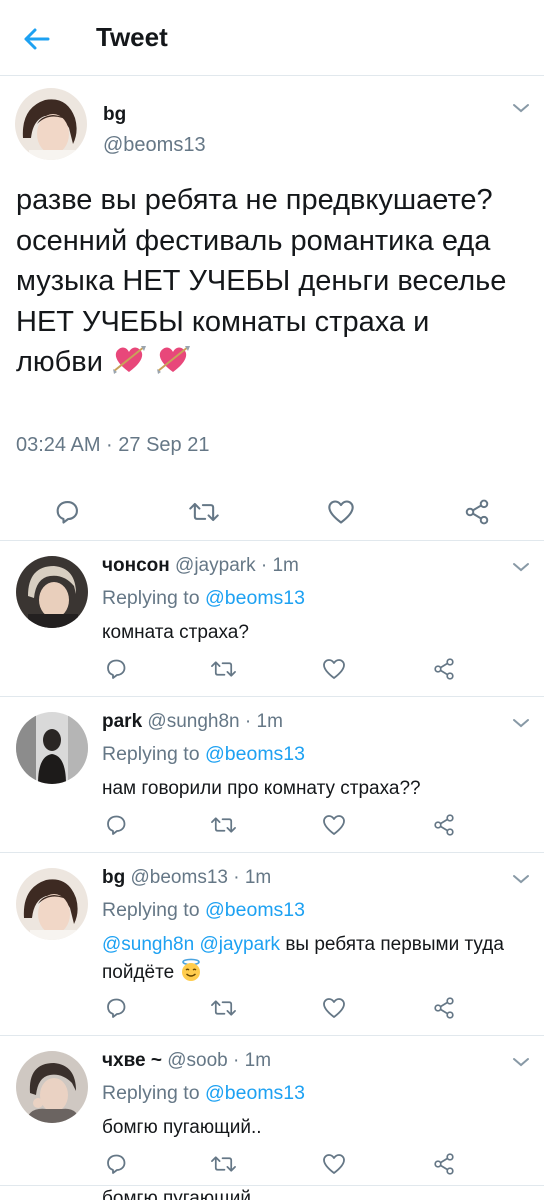  I want to click on author-handle: @sungh8n, so click(193, 721).